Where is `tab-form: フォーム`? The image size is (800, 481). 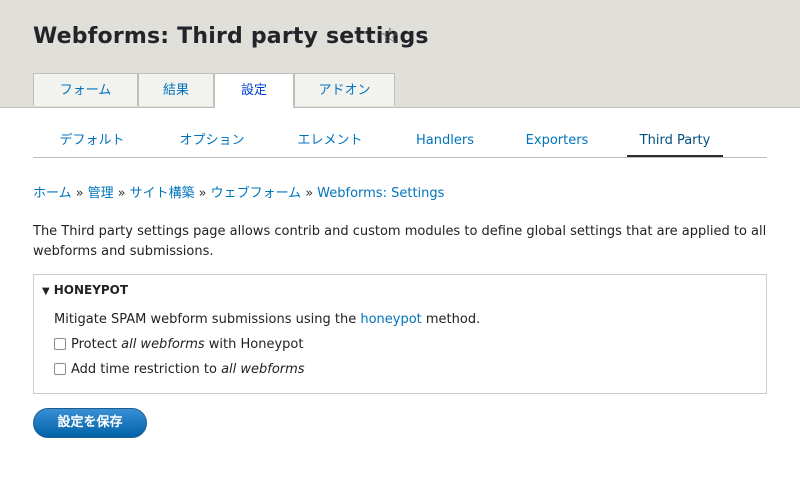
tab-form: フォーム is located at coordinates (85, 89).